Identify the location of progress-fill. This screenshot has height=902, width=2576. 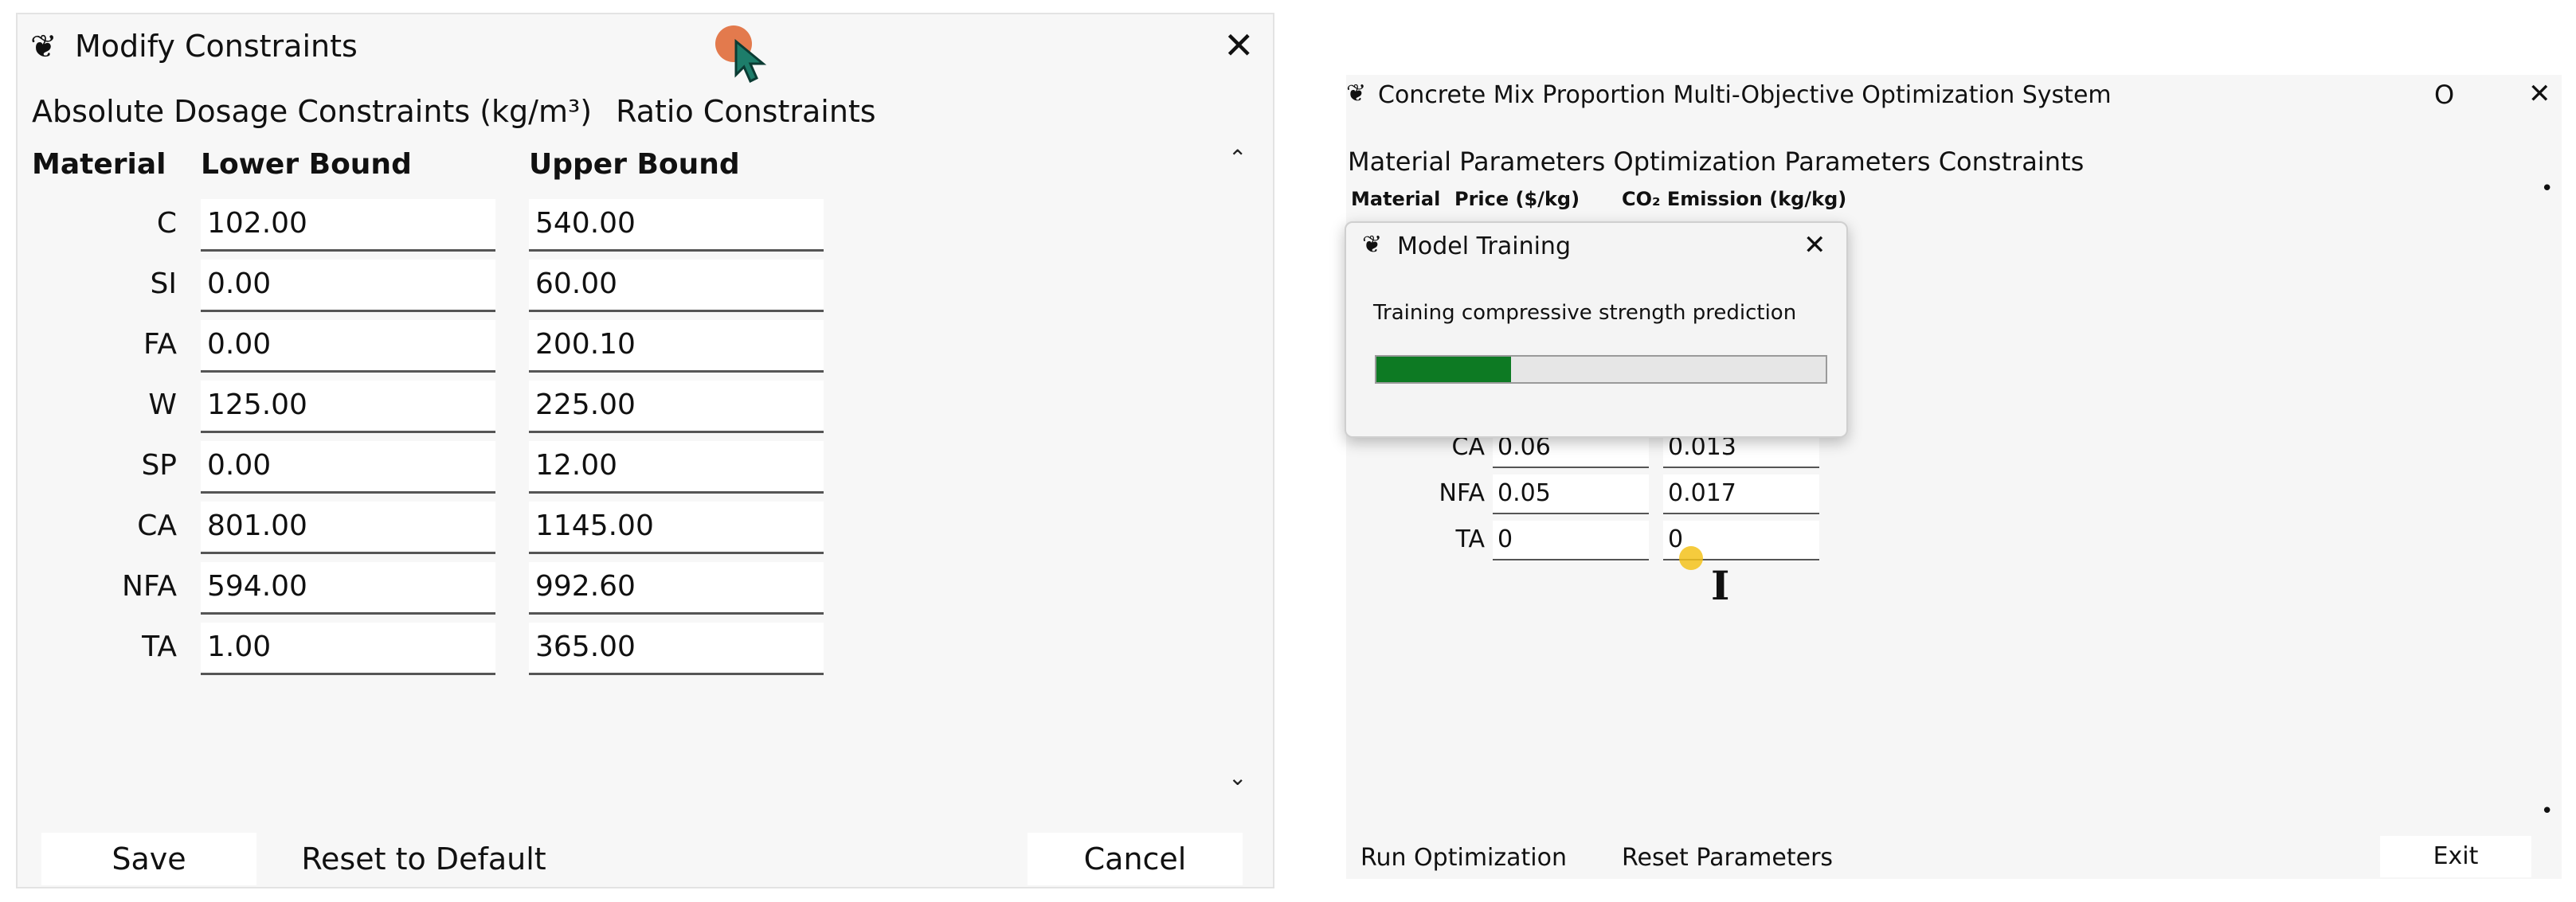
(1444, 369).